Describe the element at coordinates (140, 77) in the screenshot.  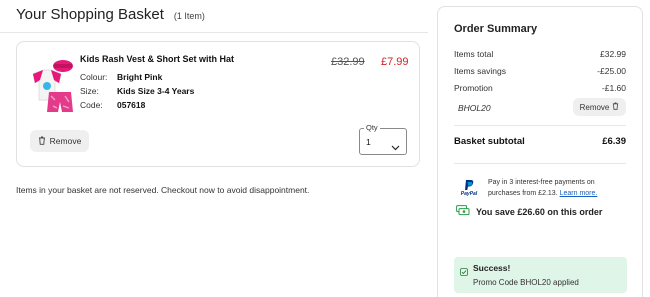
I see `colour-value: Bright Pink` at that location.